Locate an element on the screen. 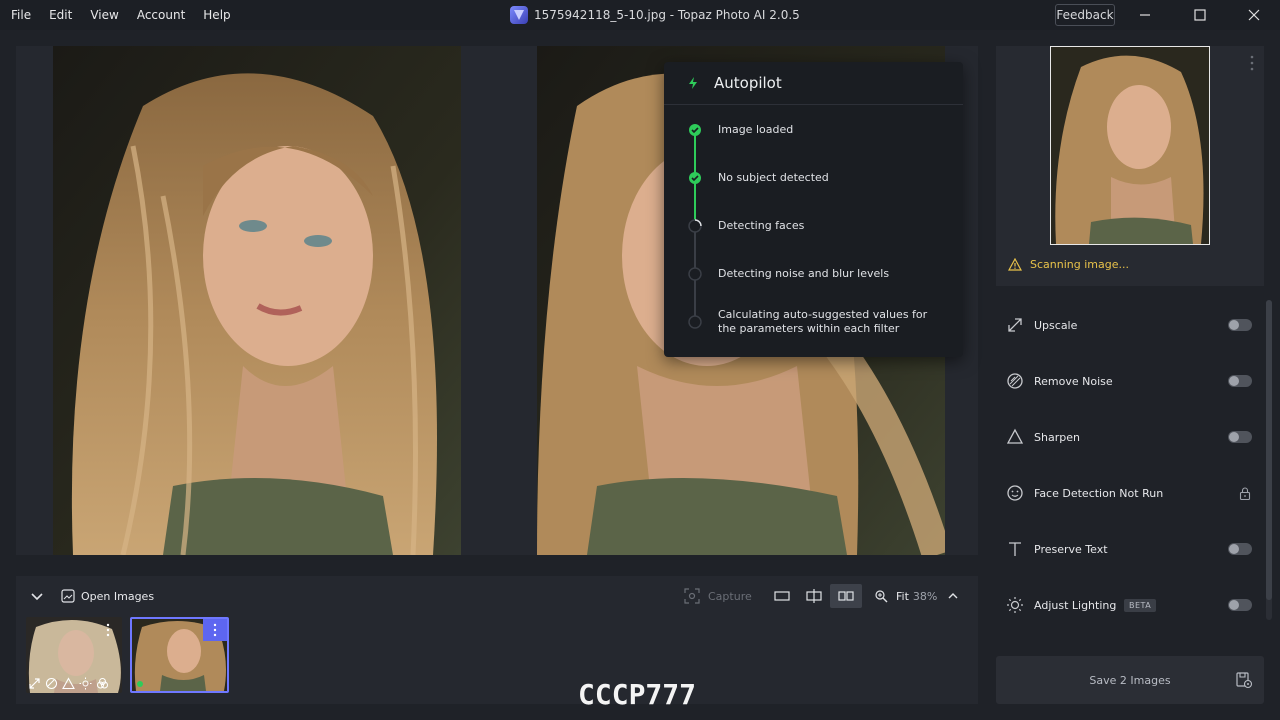 This screenshot has width=1280, height=720. menu-edit: Edit is located at coordinates (60, 15).